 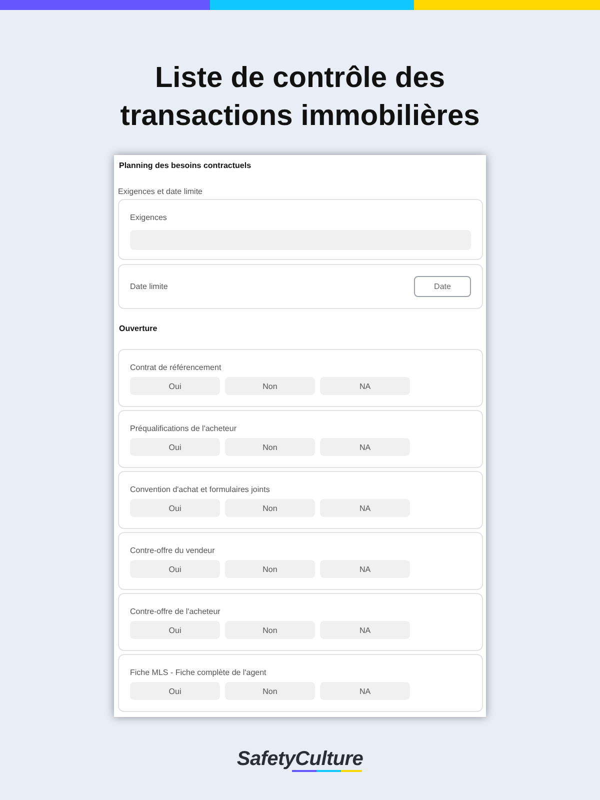 What do you see at coordinates (149, 287) in the screenshot?
I see `question-label: Date limite` at bounding box center [149, 287].